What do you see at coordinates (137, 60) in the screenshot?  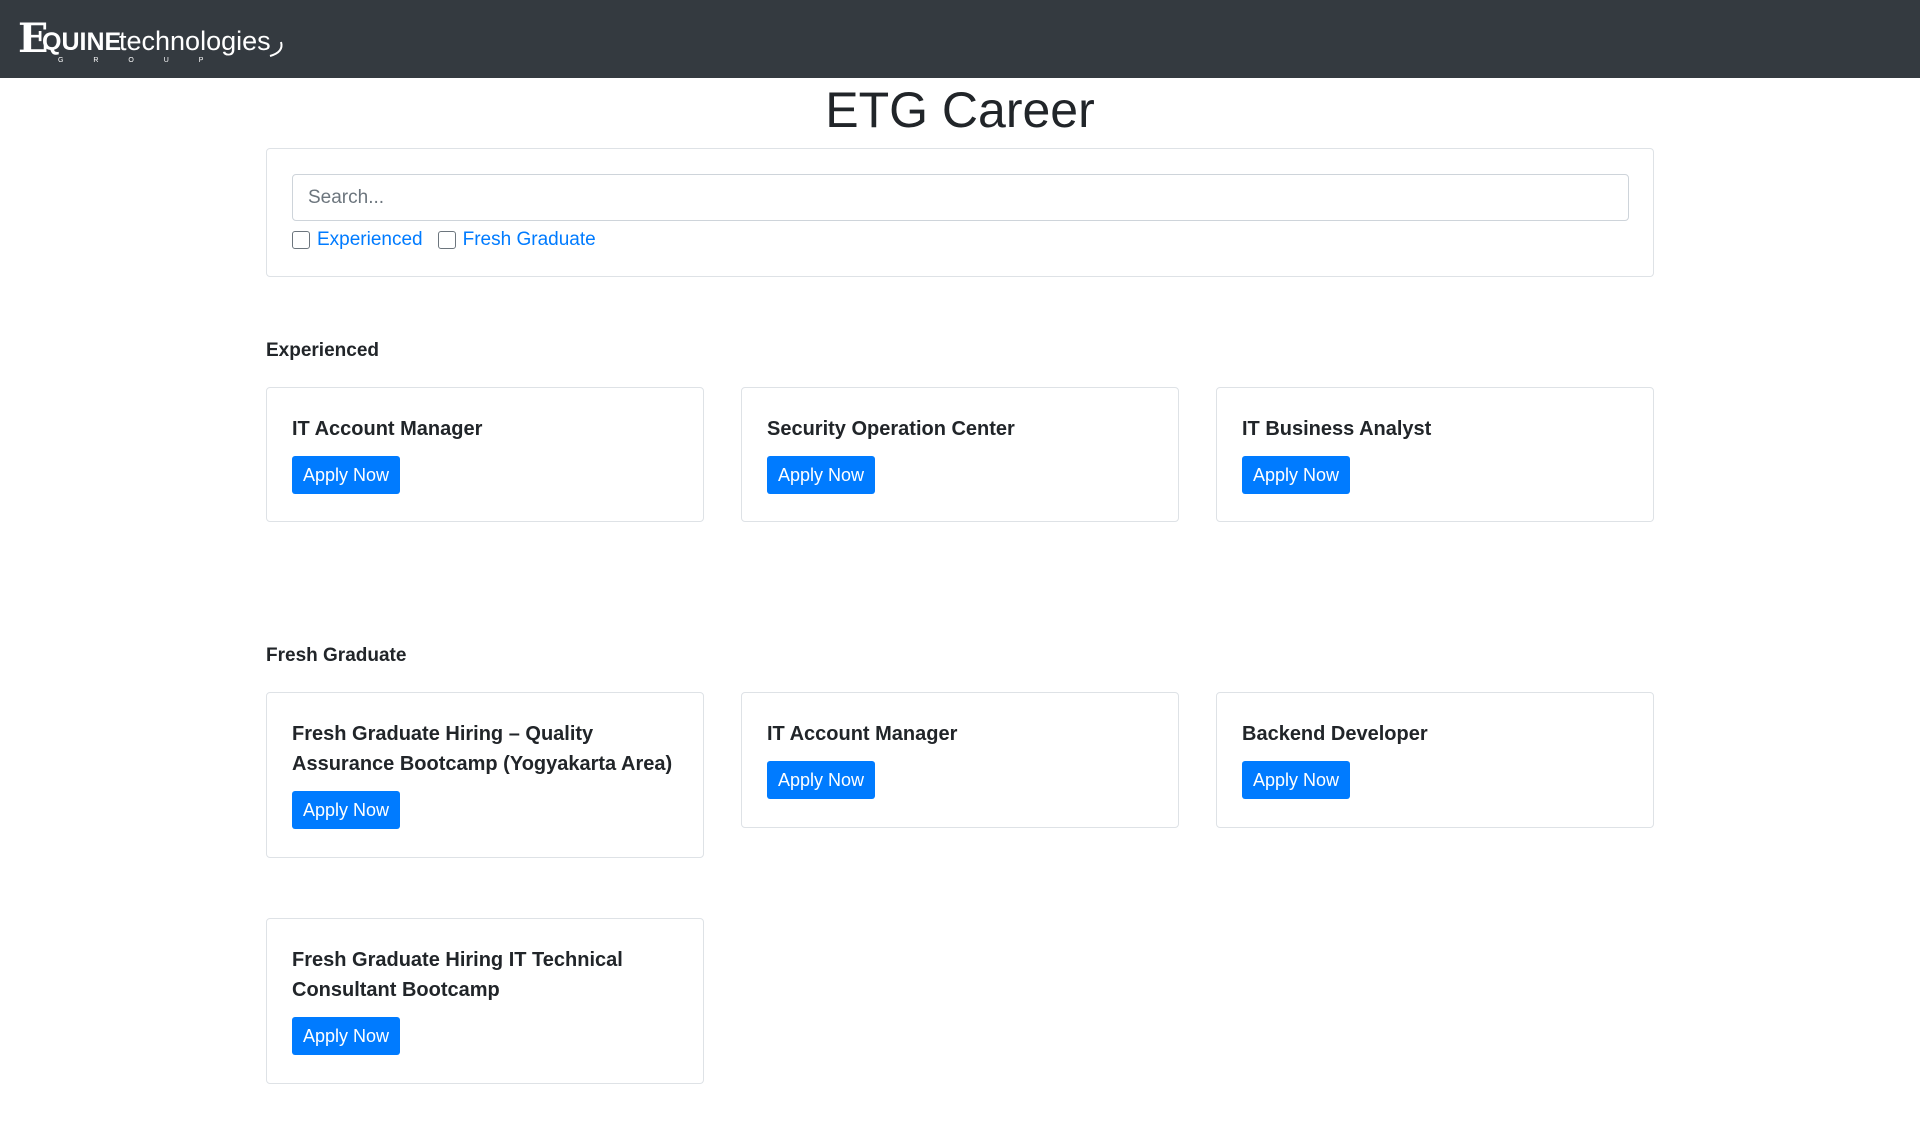 I see `svg-text: G R O U P` at bounding box center [137, 60].